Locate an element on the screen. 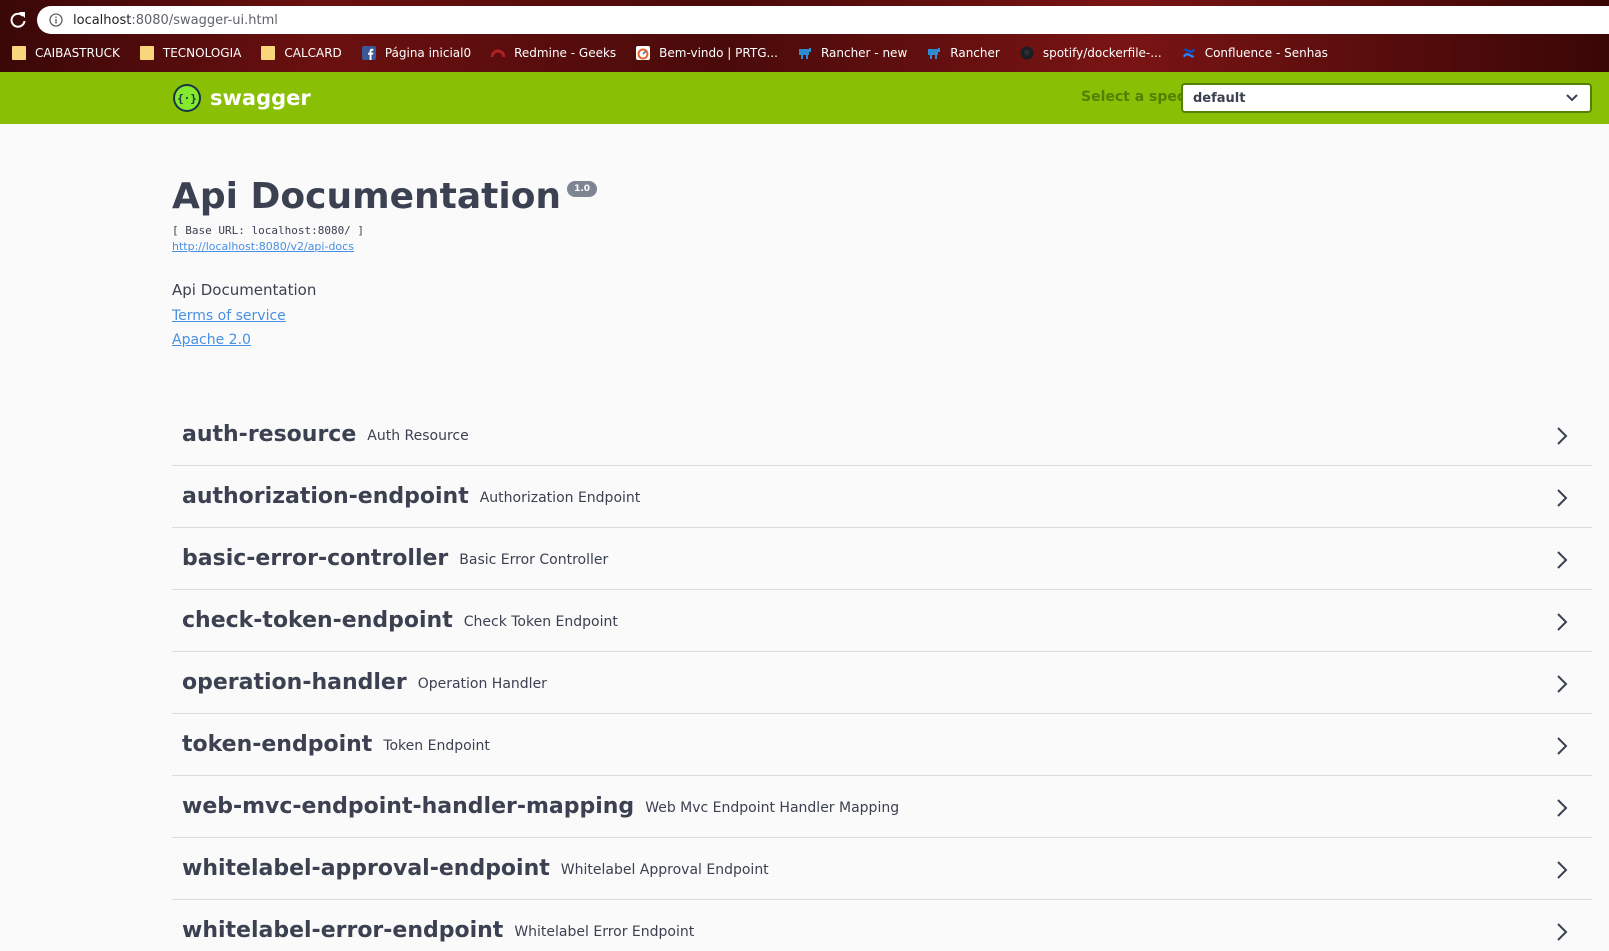 This screenshot has width=1609, height=951. url-text: localhost:8080/swagger-ui.html is located at coordinates (175, 20).